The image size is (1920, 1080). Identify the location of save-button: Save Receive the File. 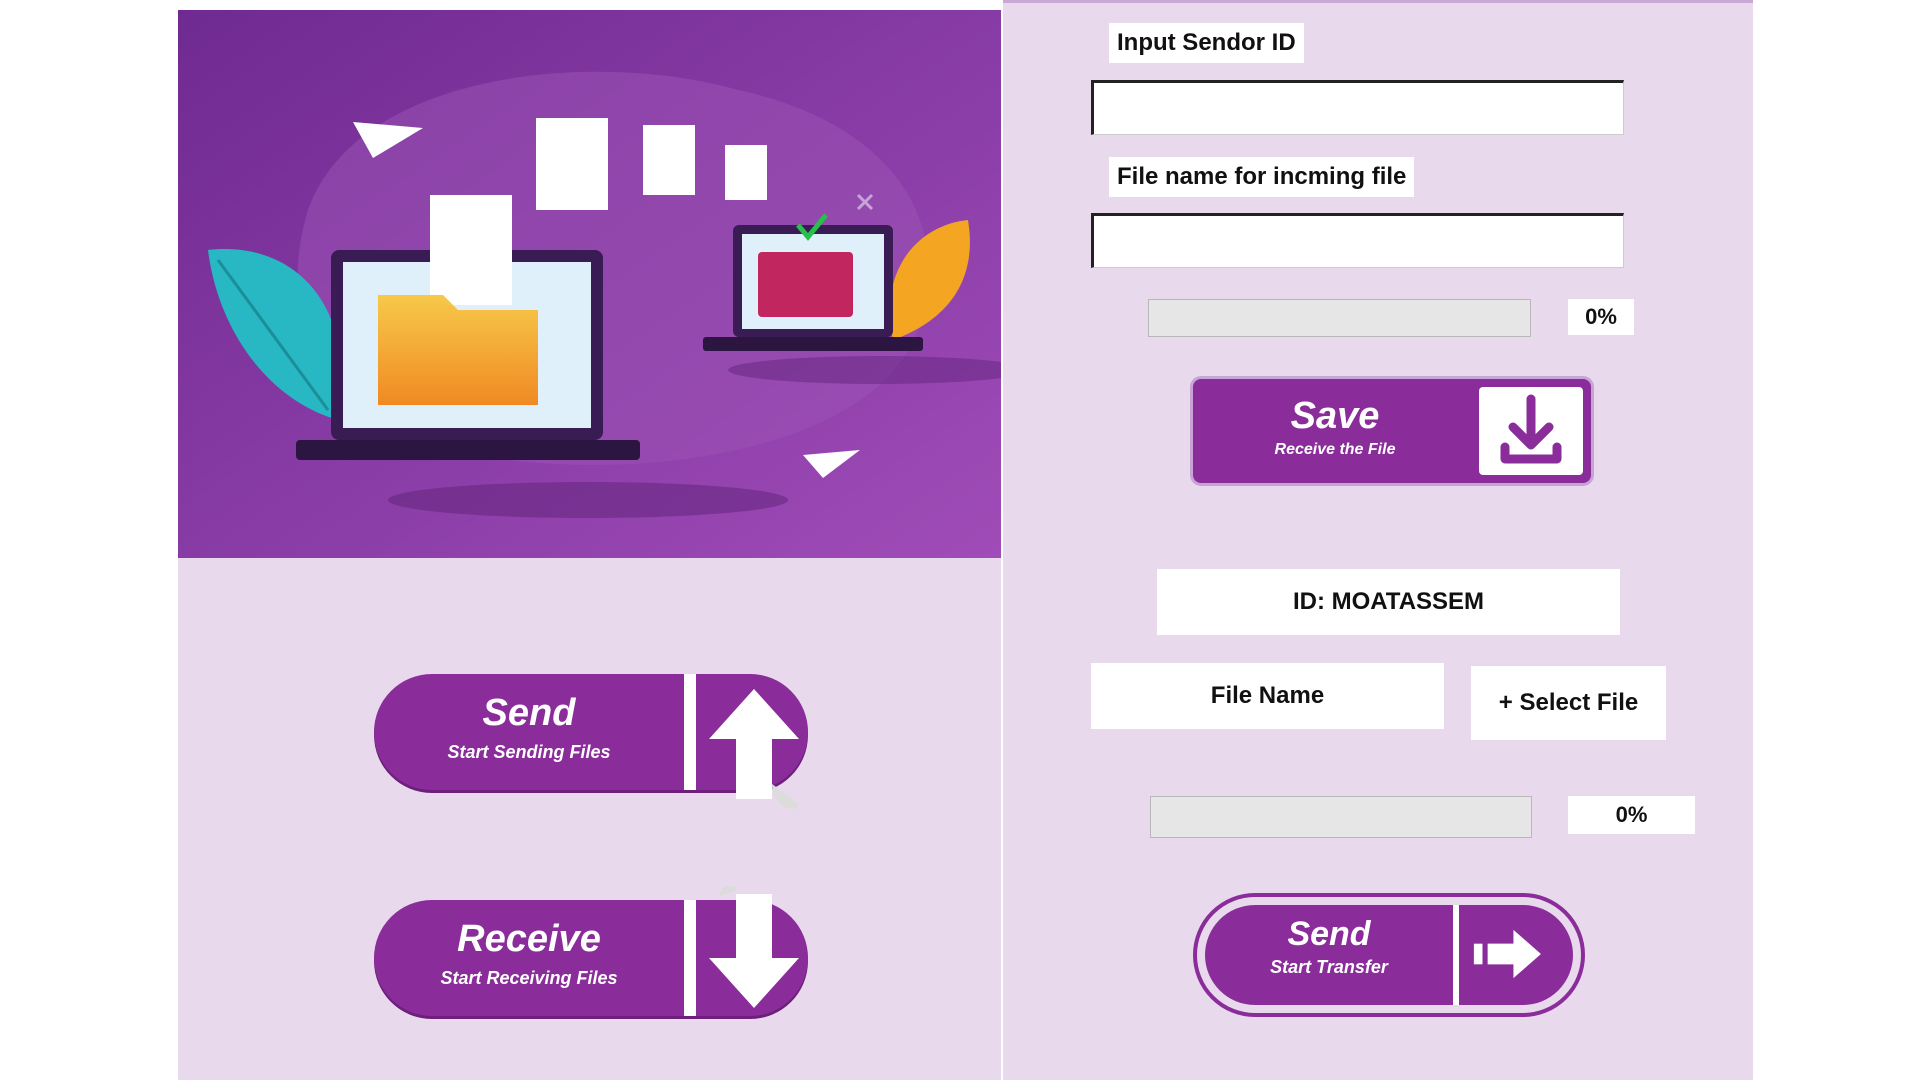
(1392, 431).